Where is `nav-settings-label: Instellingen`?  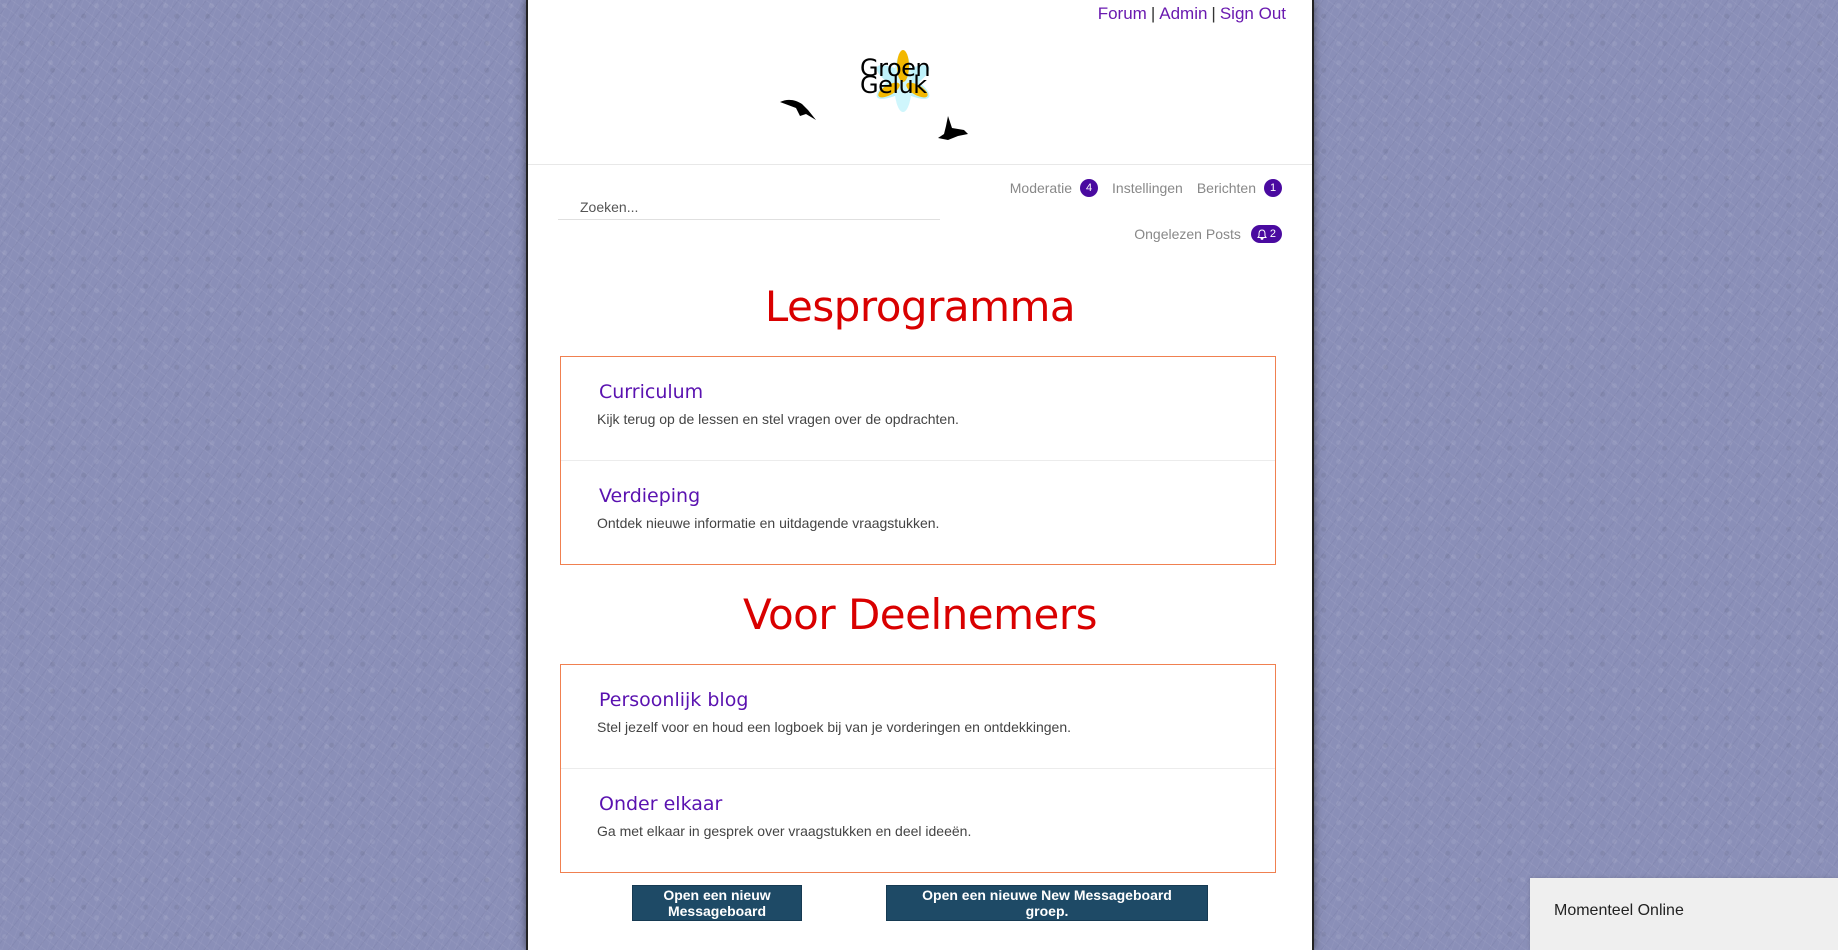
nav-settings-label: Instellingen is located at coordinates (1147, 188).